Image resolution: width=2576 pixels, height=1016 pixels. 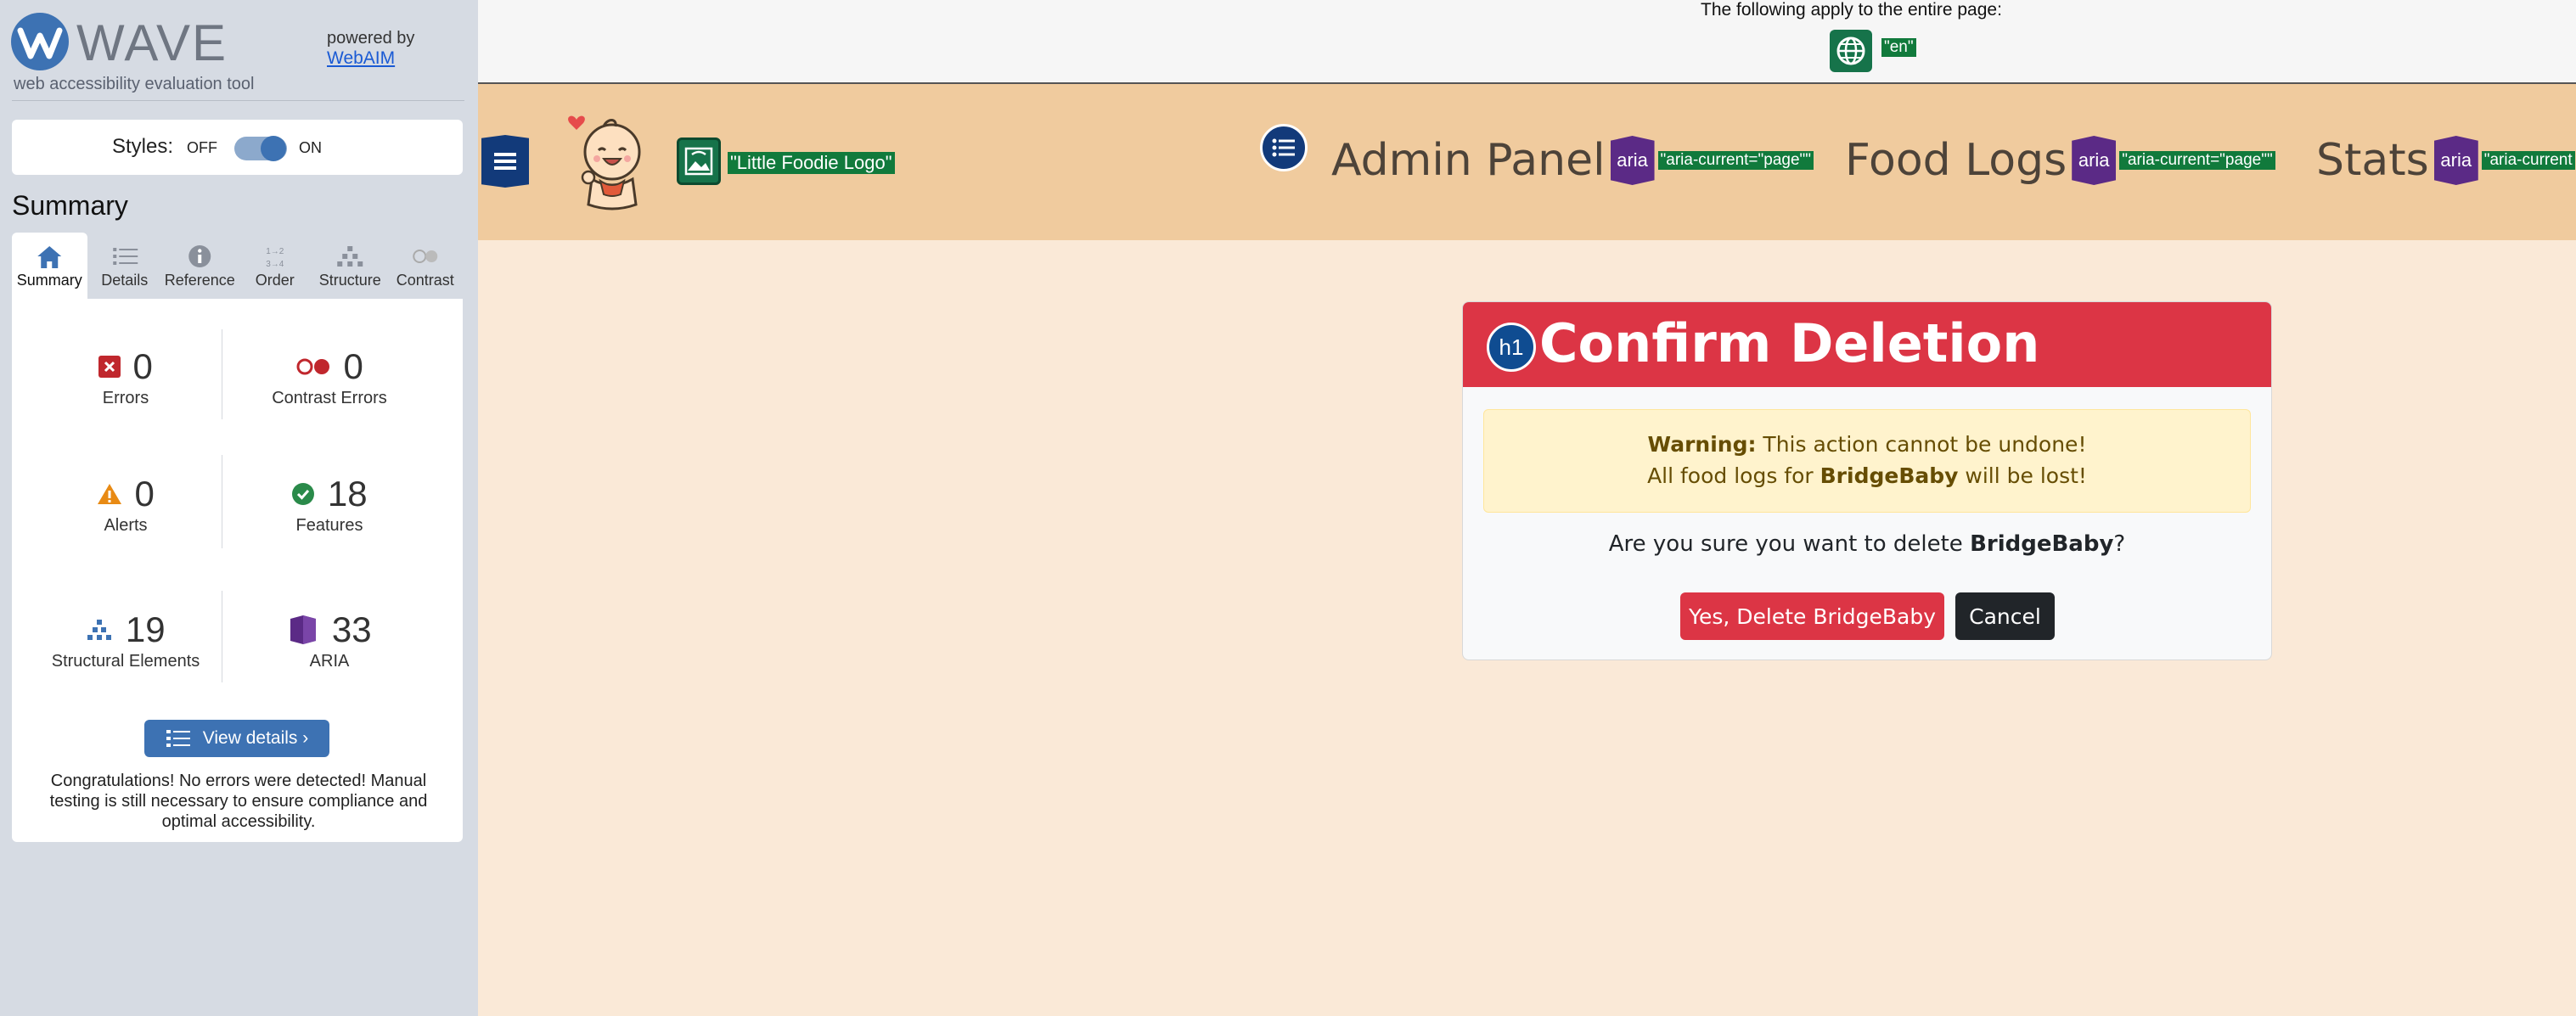 I want to click on summary-heading: Summary, so click(x=70, y=205).